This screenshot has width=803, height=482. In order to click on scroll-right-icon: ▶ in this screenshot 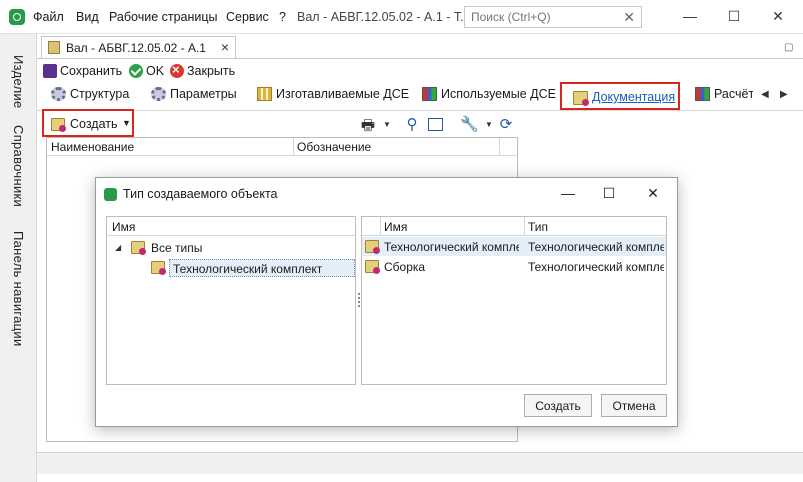, I will do `click(784, 94)`.